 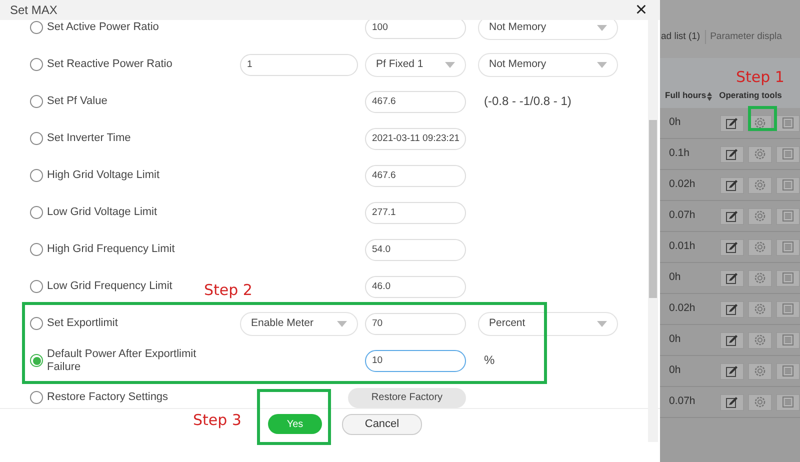 What do you see at coordinates (760, 77) in the screenshot?
I see `step-label: Step 1` at bounding box center [760, 77].